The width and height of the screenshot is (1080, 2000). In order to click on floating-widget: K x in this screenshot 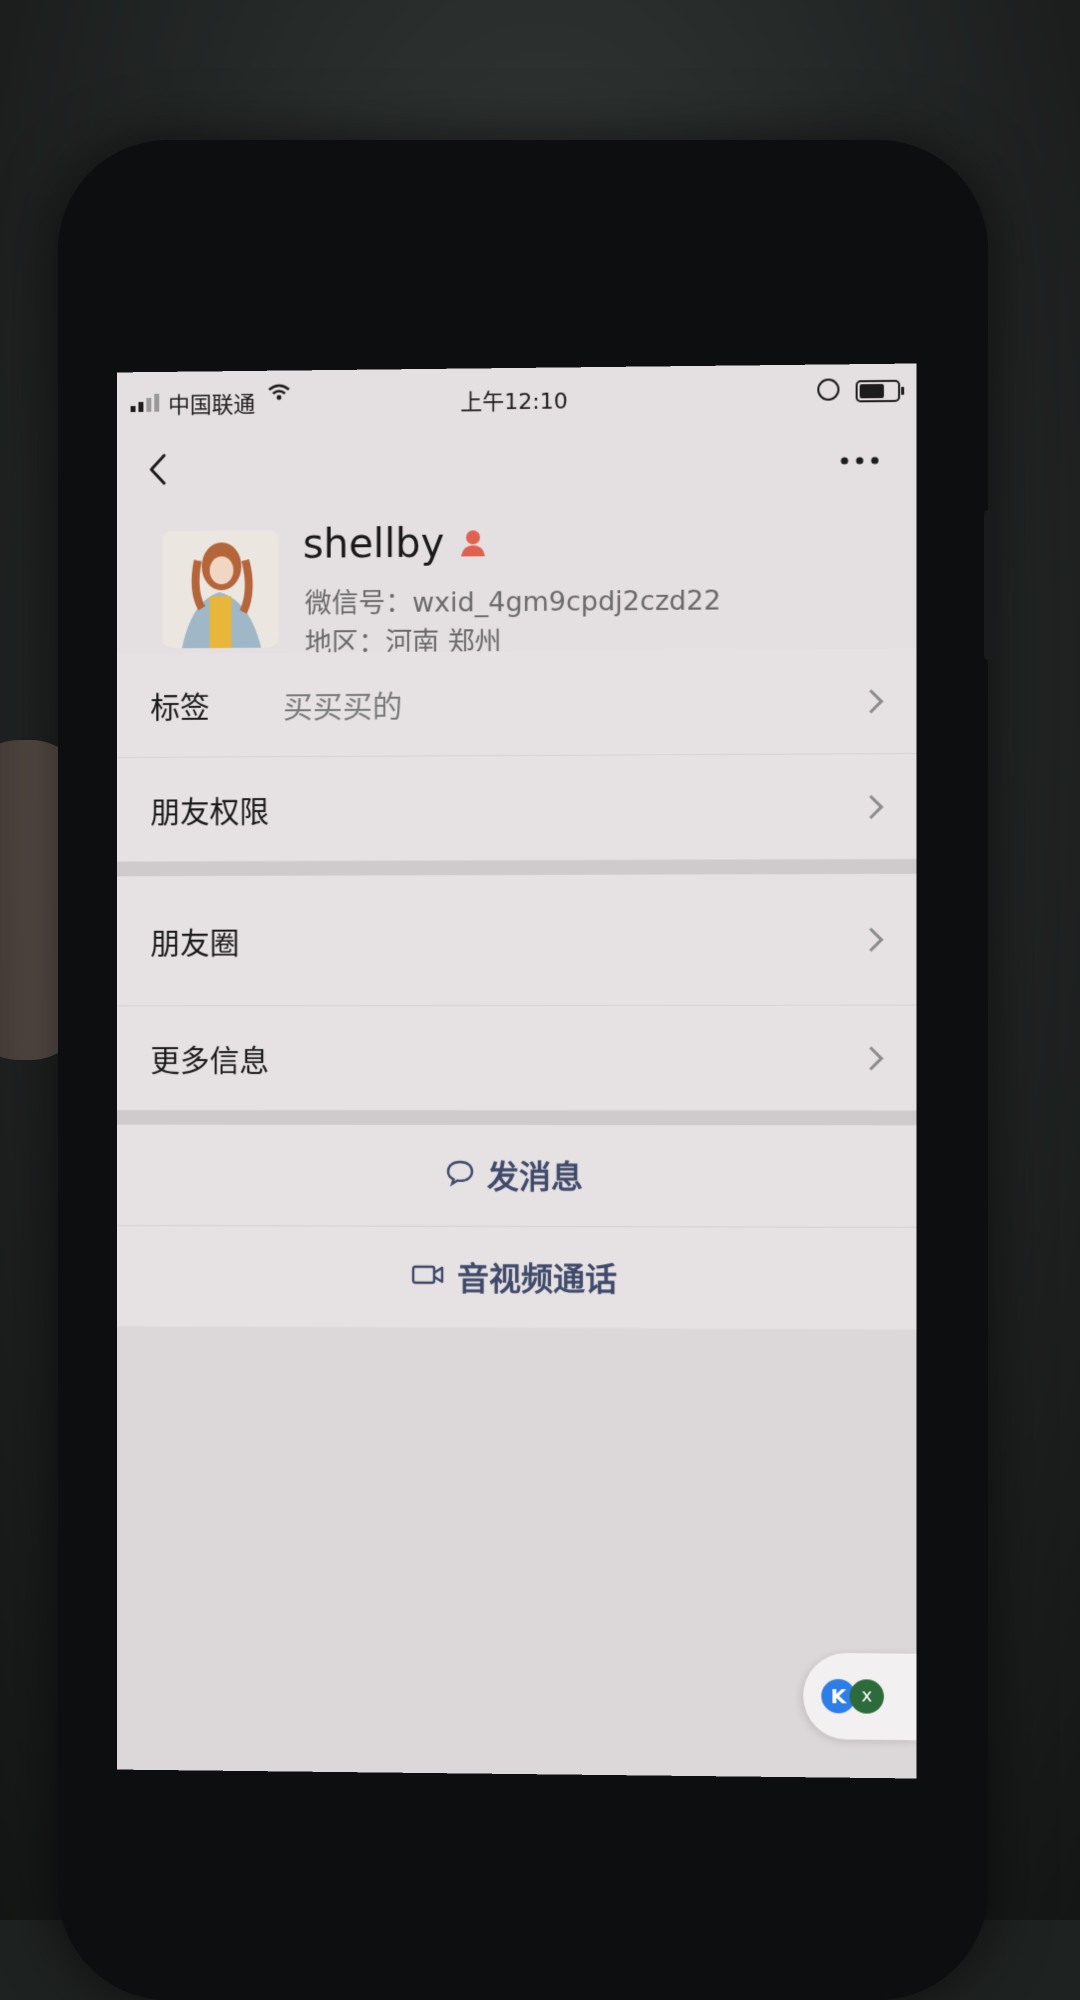, I will do `click(860, 1696)`.